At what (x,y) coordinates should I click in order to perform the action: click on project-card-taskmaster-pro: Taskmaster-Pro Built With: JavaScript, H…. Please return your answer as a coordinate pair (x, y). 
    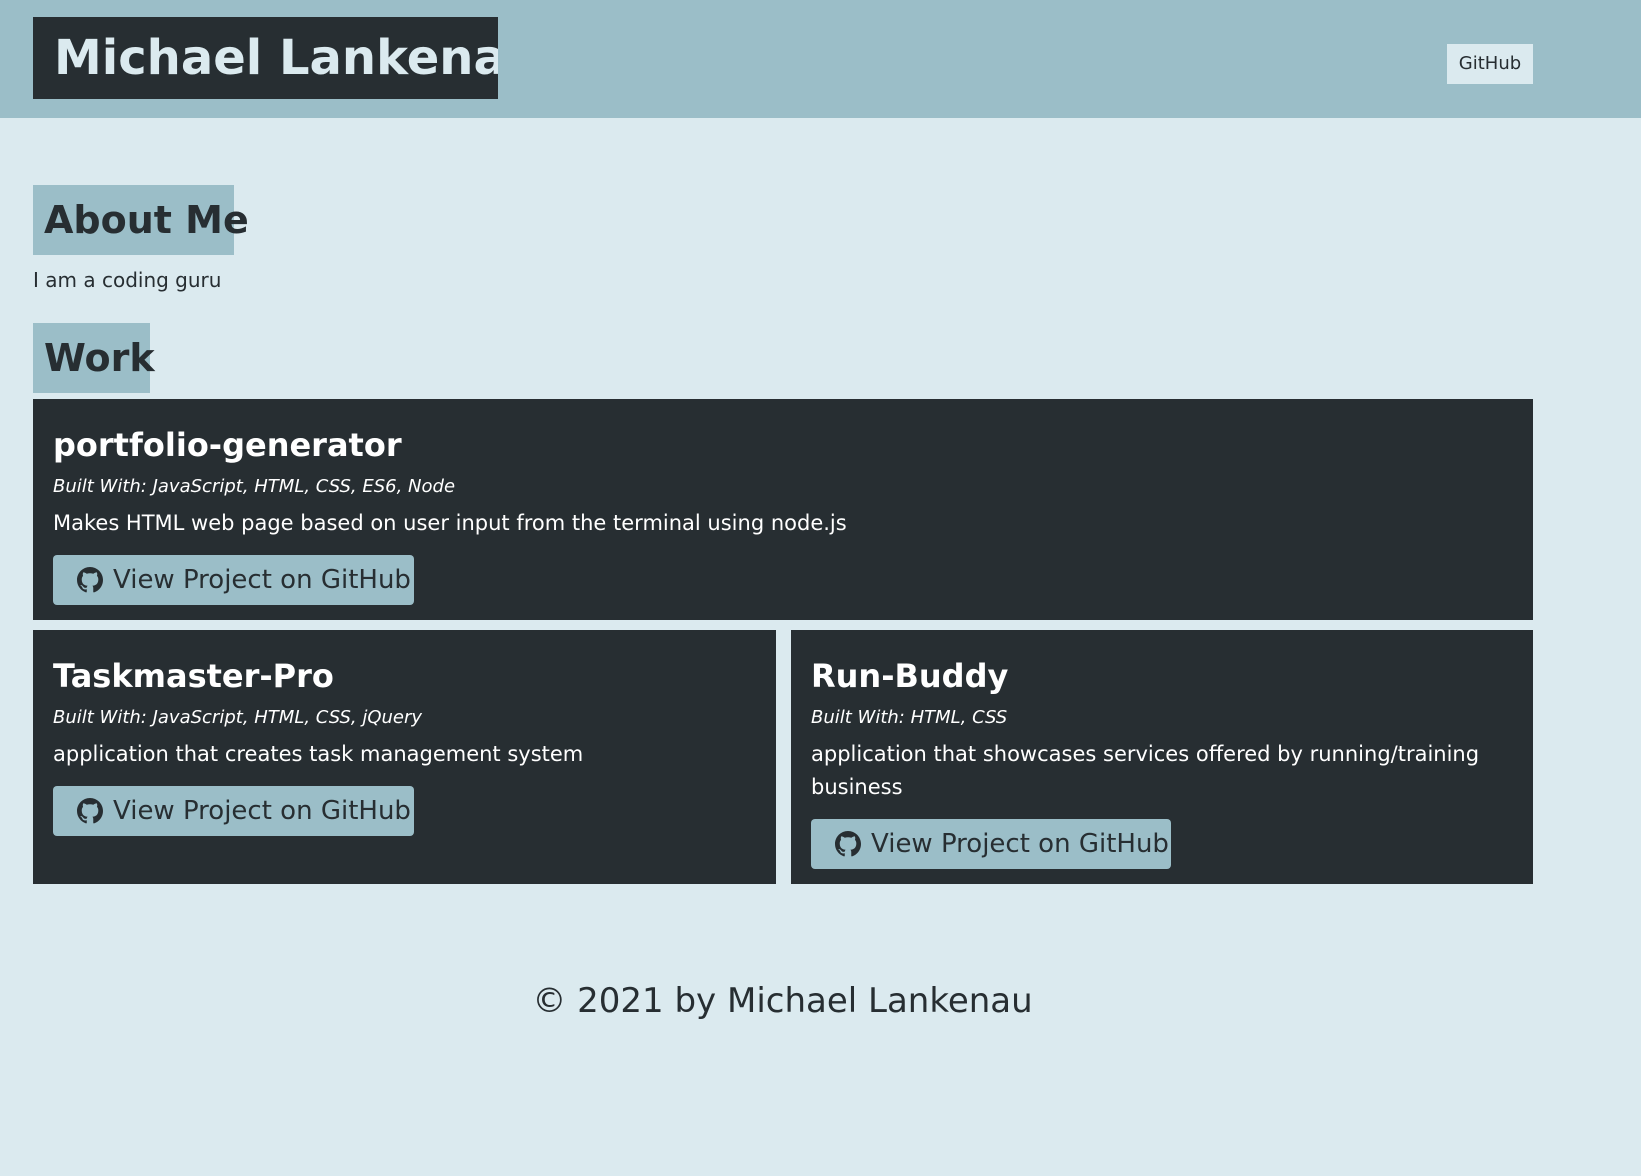
    Looking at the image, I should click on (404, 757).